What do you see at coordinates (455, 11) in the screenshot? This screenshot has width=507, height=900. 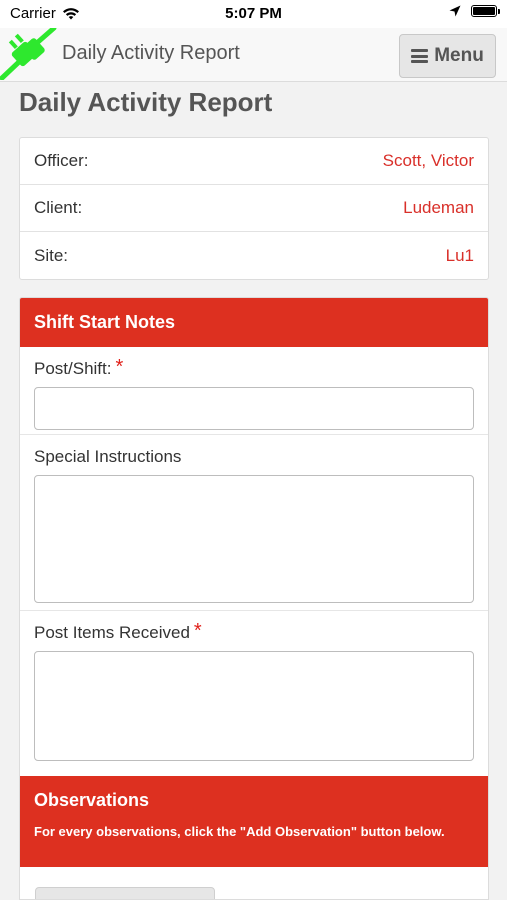 I see `location-arrow-icon` at bounding box center [455, 11].